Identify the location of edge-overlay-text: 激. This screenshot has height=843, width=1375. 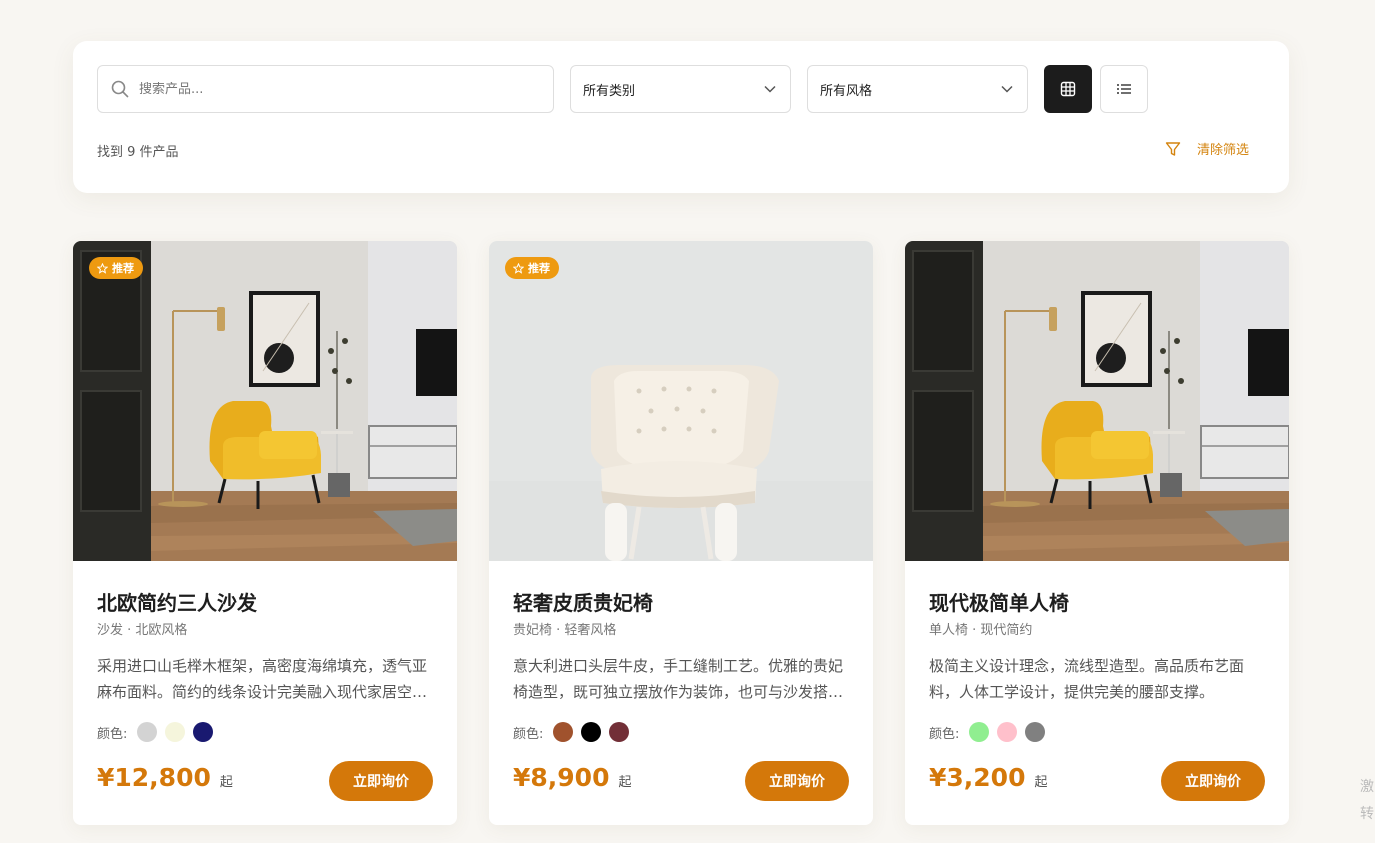
(1367, 787).